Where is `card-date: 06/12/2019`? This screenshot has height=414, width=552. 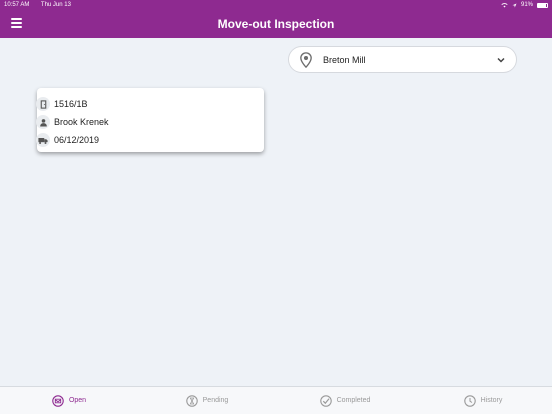 card-date: 06/12/2019 is located at coordinates (77, 140).